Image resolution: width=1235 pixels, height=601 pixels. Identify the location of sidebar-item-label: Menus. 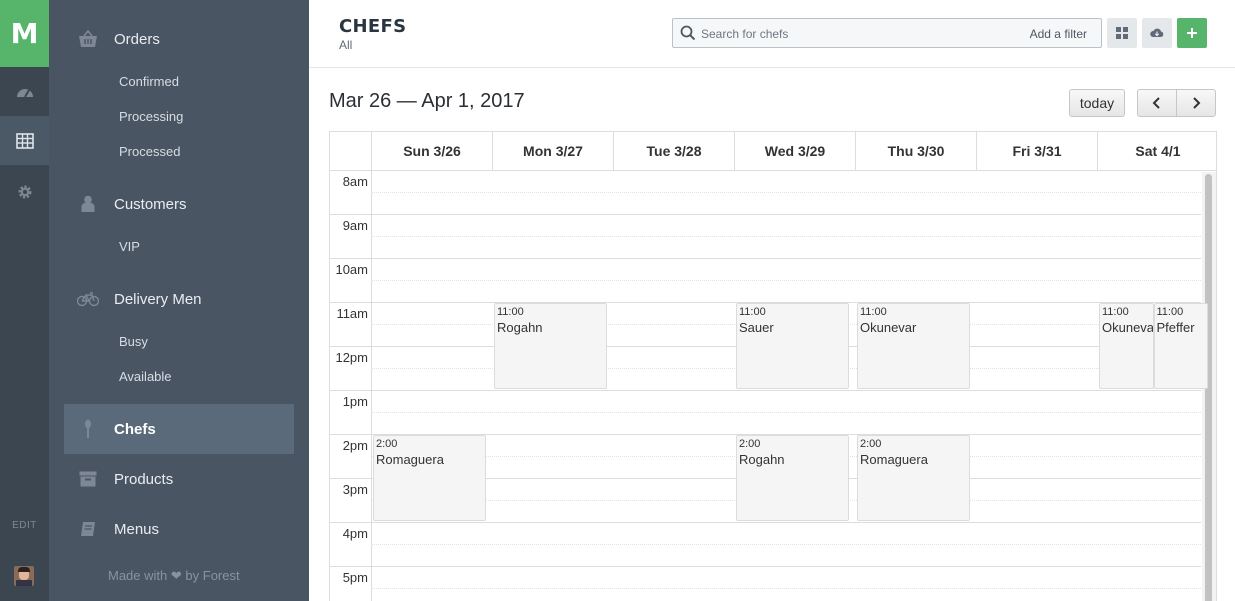
(137, 529).